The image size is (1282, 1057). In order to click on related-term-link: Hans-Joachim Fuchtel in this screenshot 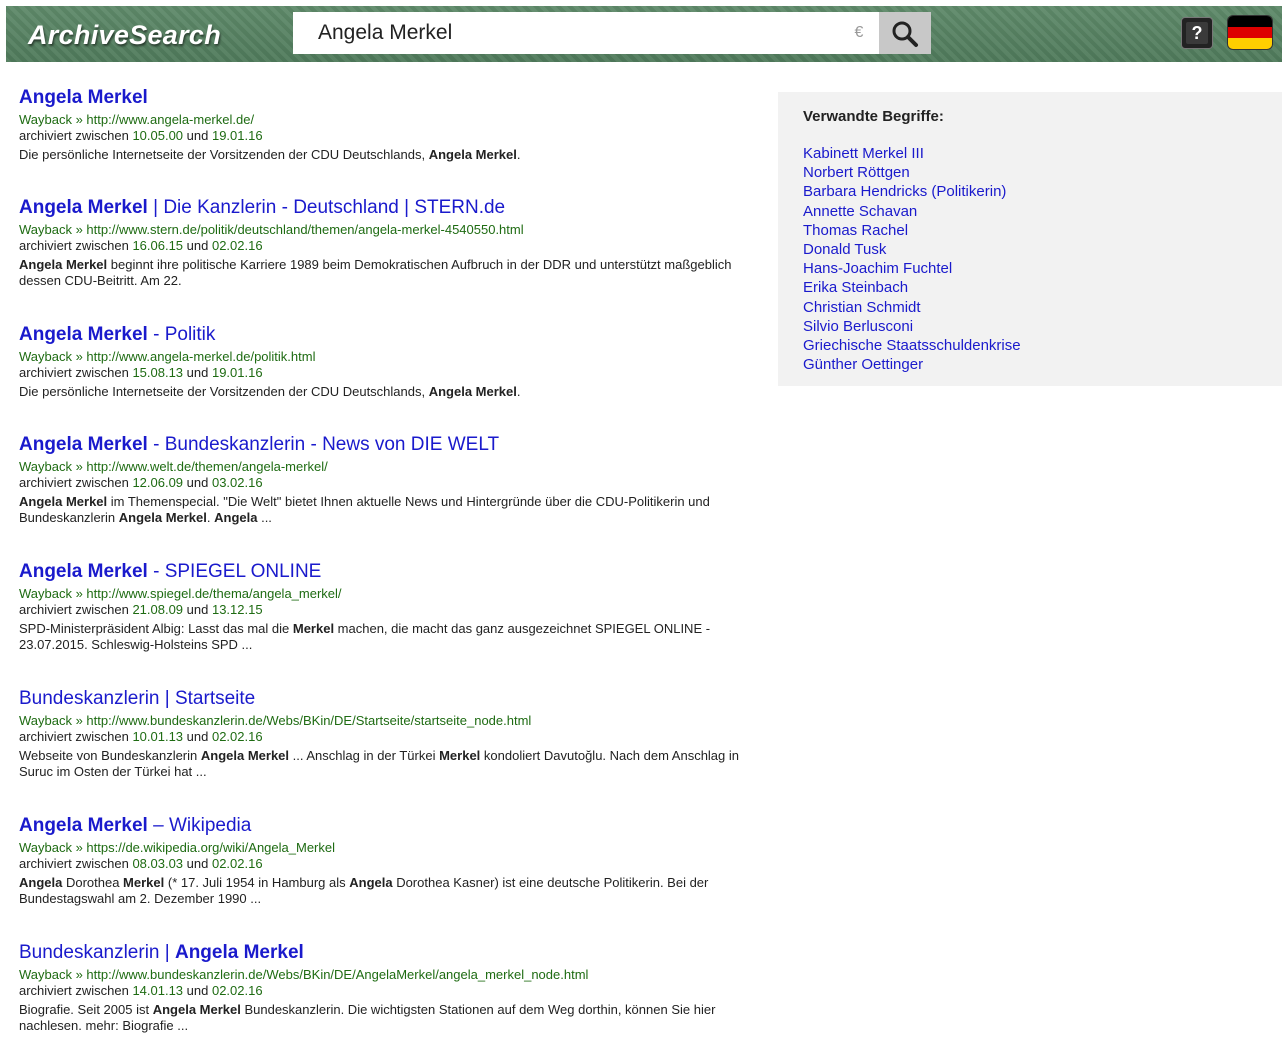, I will do `click(912, 268)`.